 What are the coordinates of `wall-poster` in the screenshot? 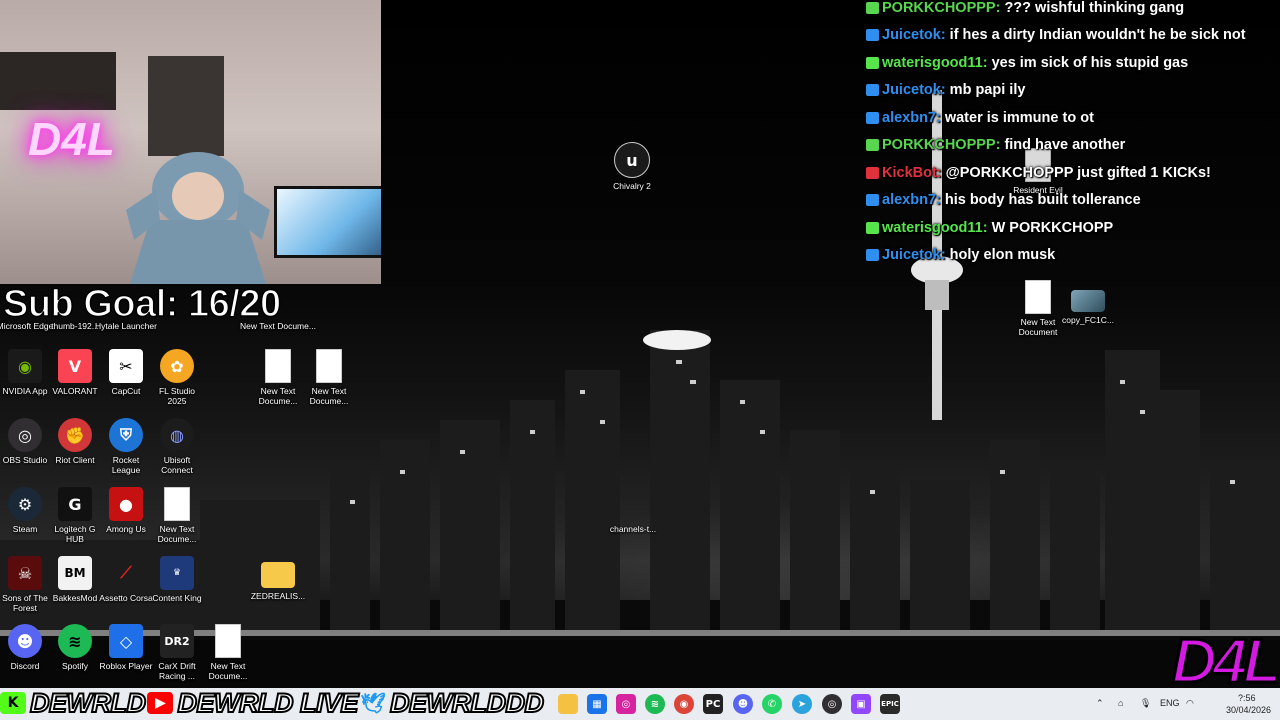 It's located at (58, 81).